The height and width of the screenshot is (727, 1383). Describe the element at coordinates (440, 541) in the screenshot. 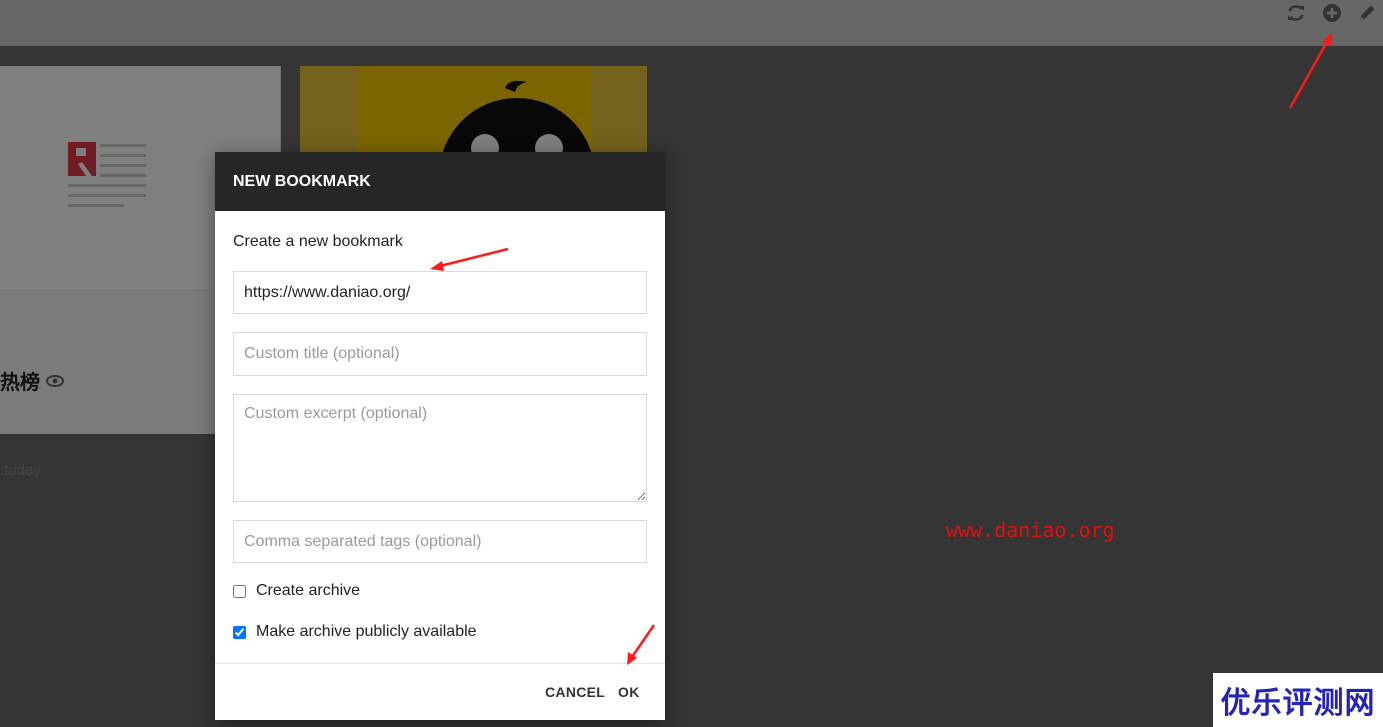

I see `tags-input` at that location.